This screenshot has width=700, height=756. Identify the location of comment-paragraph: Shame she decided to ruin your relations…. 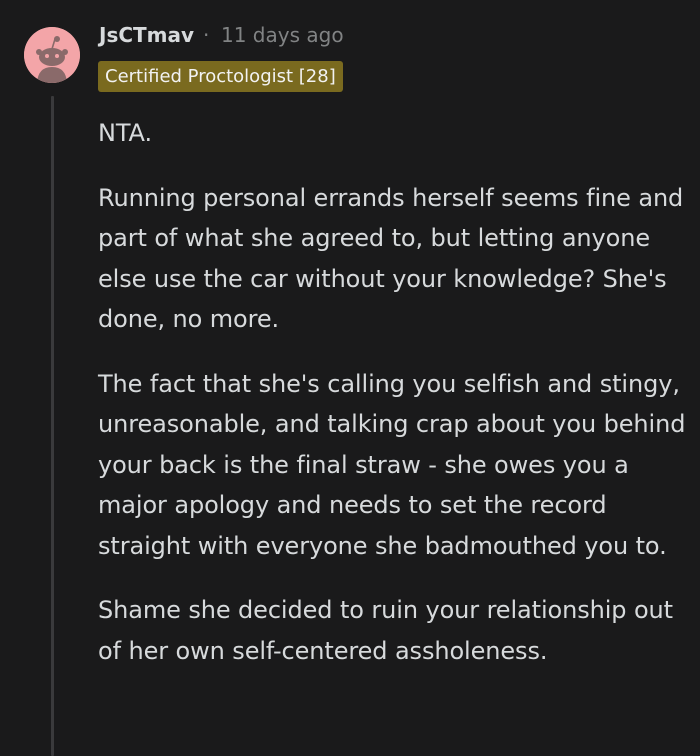
(385, 630).